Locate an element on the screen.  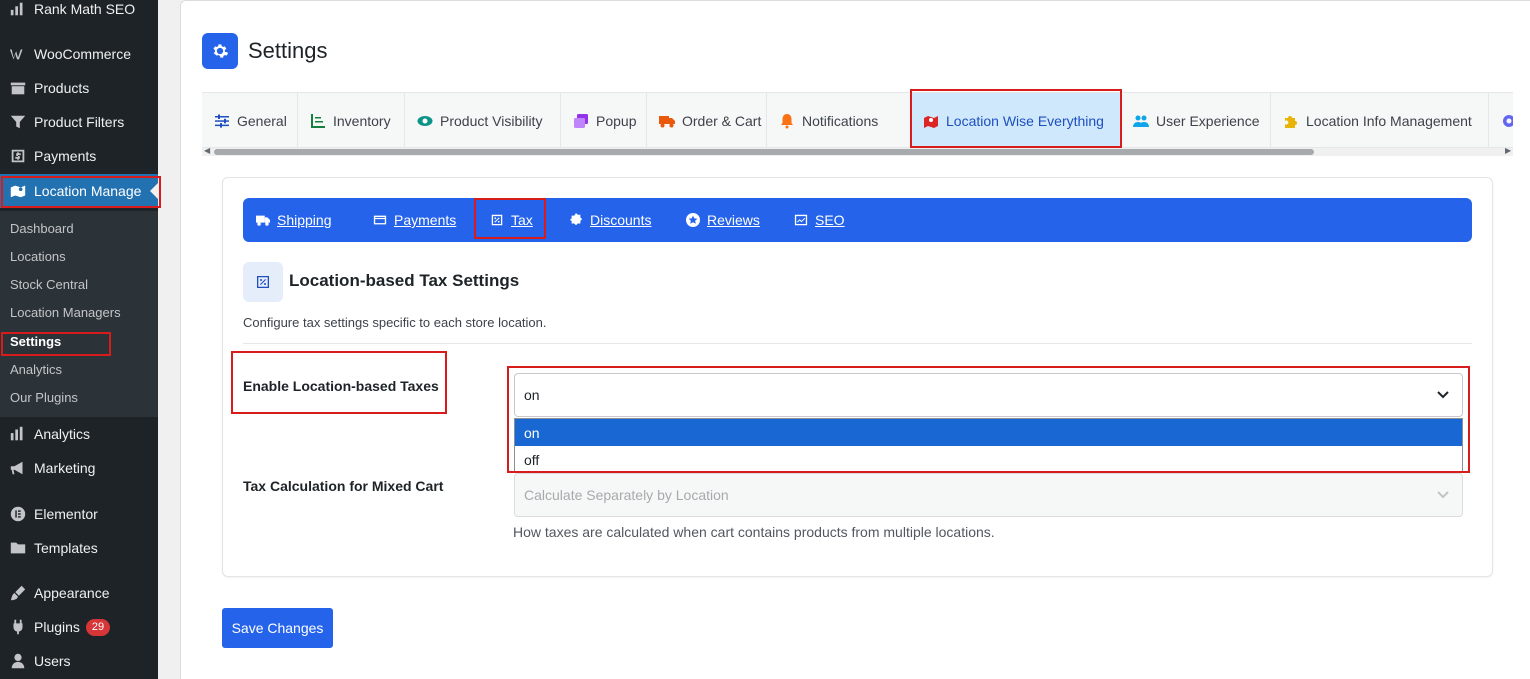
chart-line-icon is located at coordinates (318, 121).